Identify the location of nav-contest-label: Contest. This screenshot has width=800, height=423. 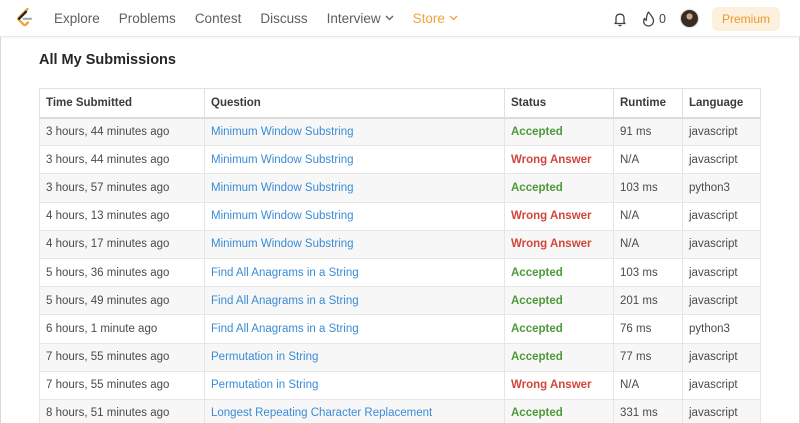
(218, 18).